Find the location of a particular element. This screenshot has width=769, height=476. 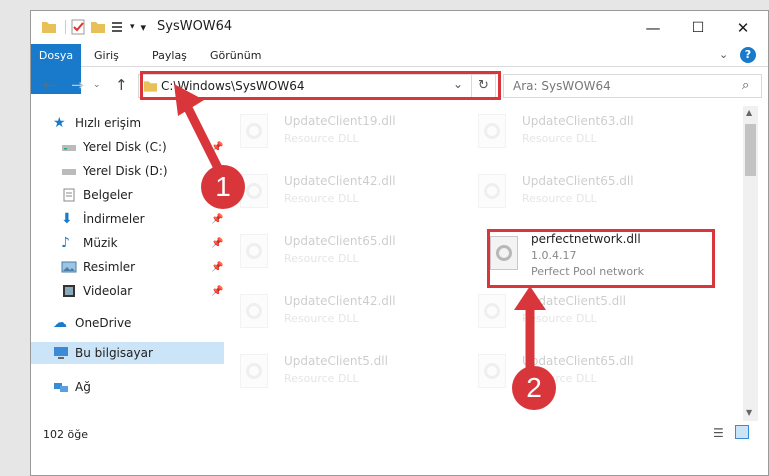

folder-icon is located at coordinates (49, 27).